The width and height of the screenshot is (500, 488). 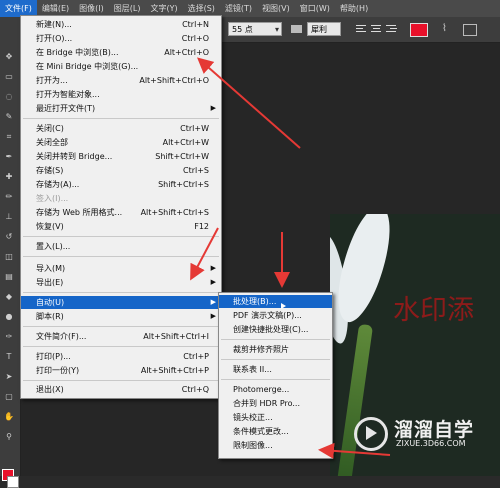 I want to click on menu-item-crop-straighten: 裁剪并修齐照片, so click(x=275, y=349).